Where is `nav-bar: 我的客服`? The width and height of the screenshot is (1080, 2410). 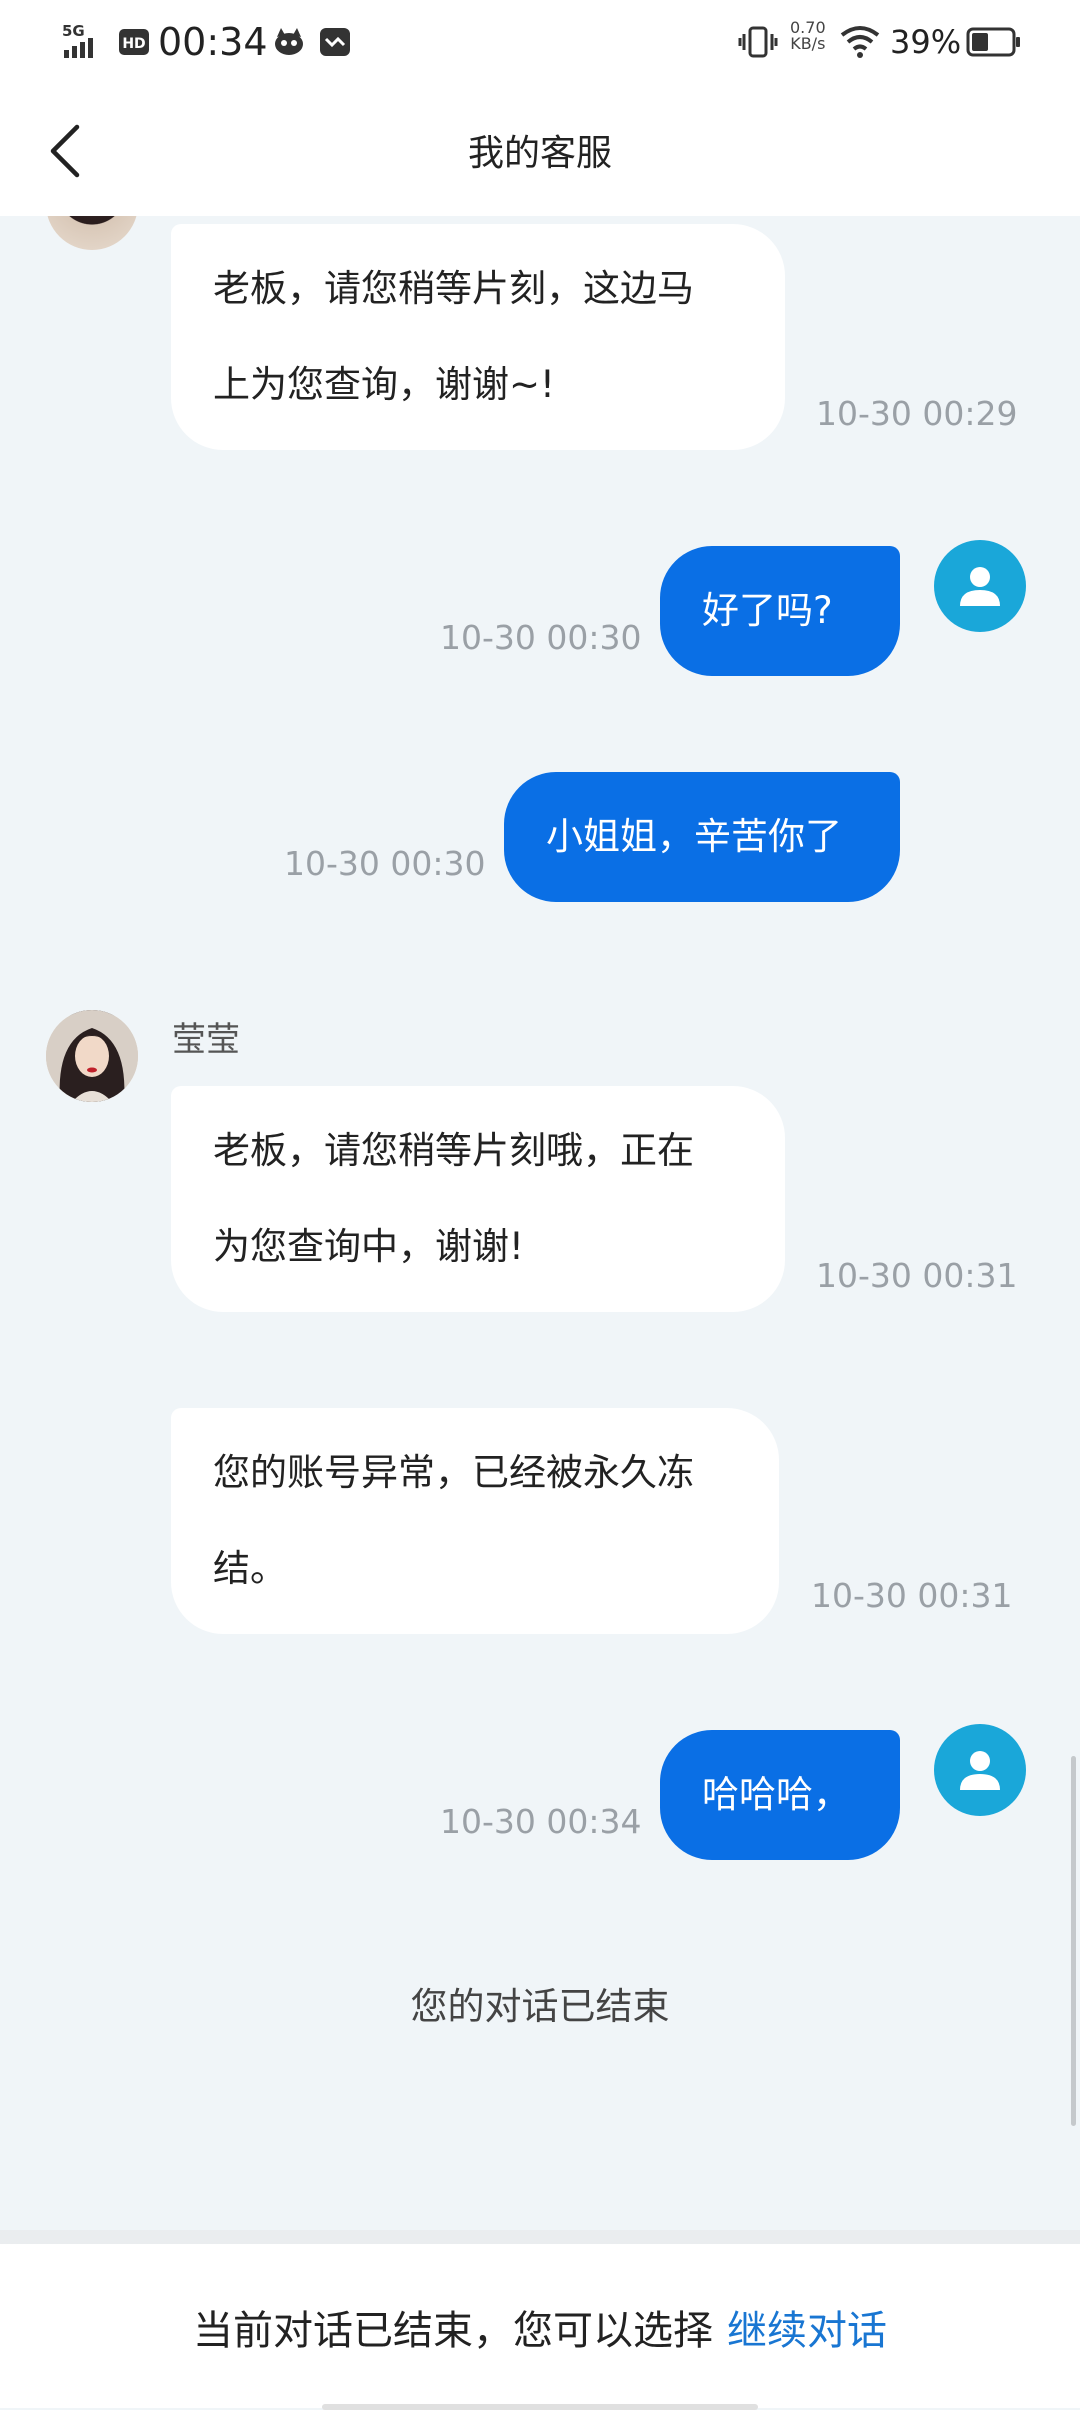 nav-bar: 我的客服 is located at coordinates (540, 151).